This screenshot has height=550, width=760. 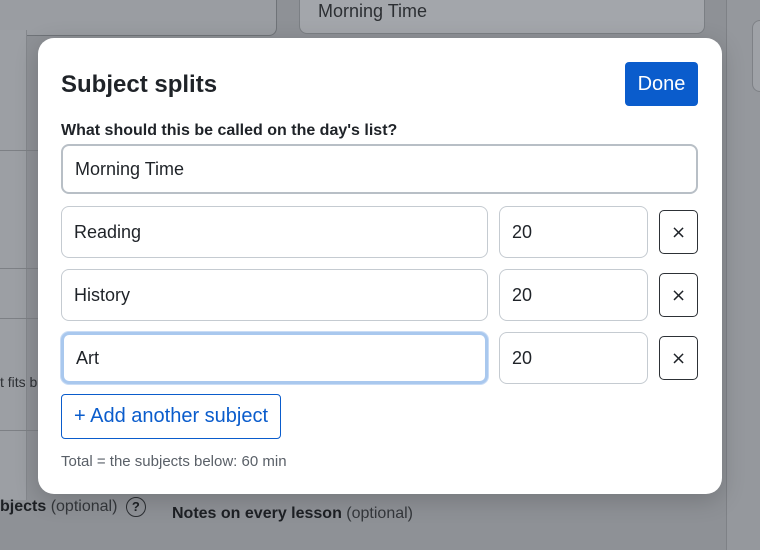 I want to click on total-minutes-text: Total = the subjects below: 60 min, so click(x=174, y=461).